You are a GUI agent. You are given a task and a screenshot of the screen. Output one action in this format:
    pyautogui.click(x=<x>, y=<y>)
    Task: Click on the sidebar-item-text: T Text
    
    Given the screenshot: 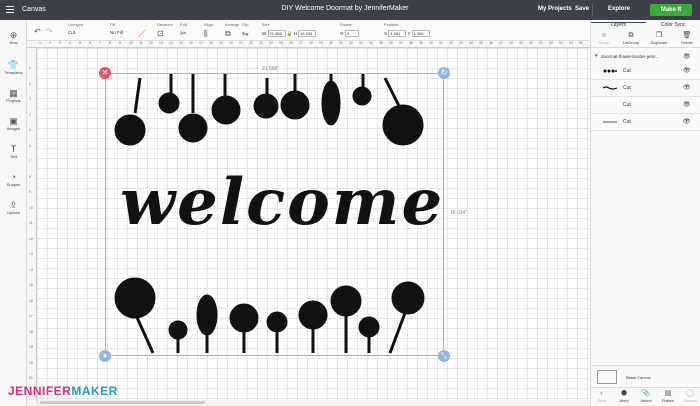 What is the action you would take?
    pyautogui.click(x=13, y=151)
    